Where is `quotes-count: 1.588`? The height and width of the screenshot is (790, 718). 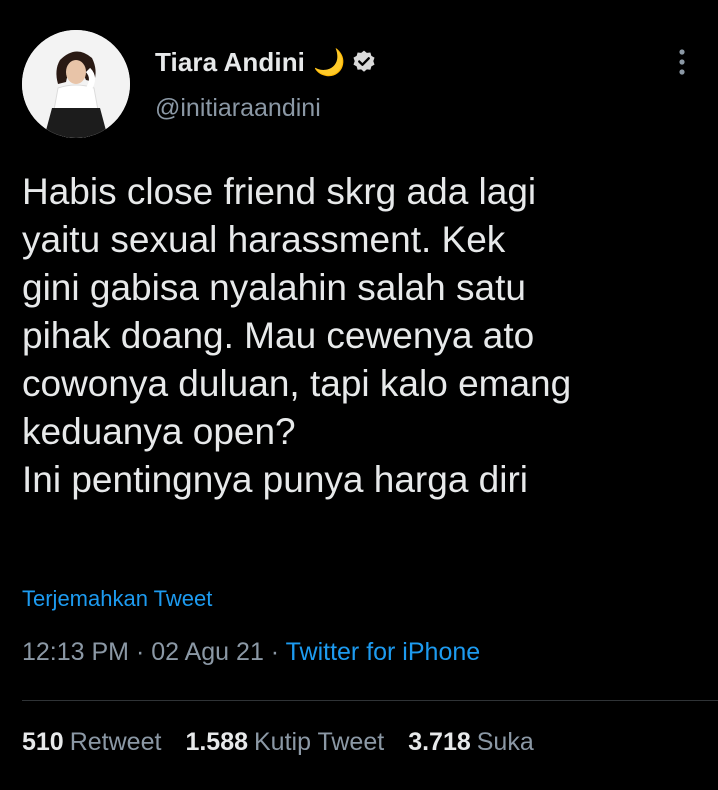
quotes-count: 1.588 is located at coordinates (216, 742).